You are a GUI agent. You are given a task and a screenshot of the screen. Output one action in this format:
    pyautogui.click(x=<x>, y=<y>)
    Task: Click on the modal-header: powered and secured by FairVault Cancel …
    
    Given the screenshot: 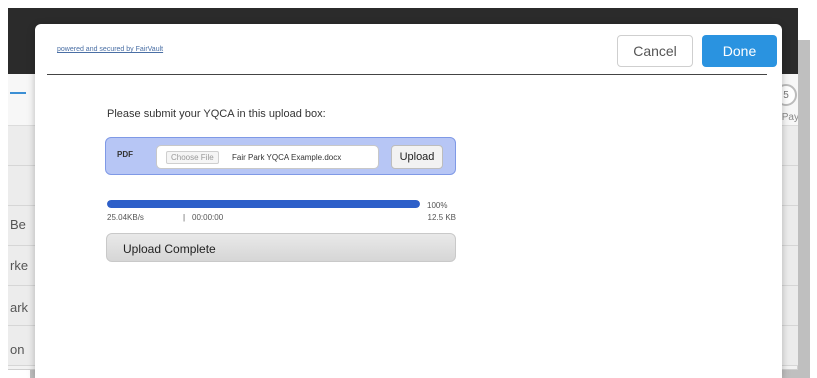 What is the action you would take?
    pyautogui.click(x=412, y=49)
    